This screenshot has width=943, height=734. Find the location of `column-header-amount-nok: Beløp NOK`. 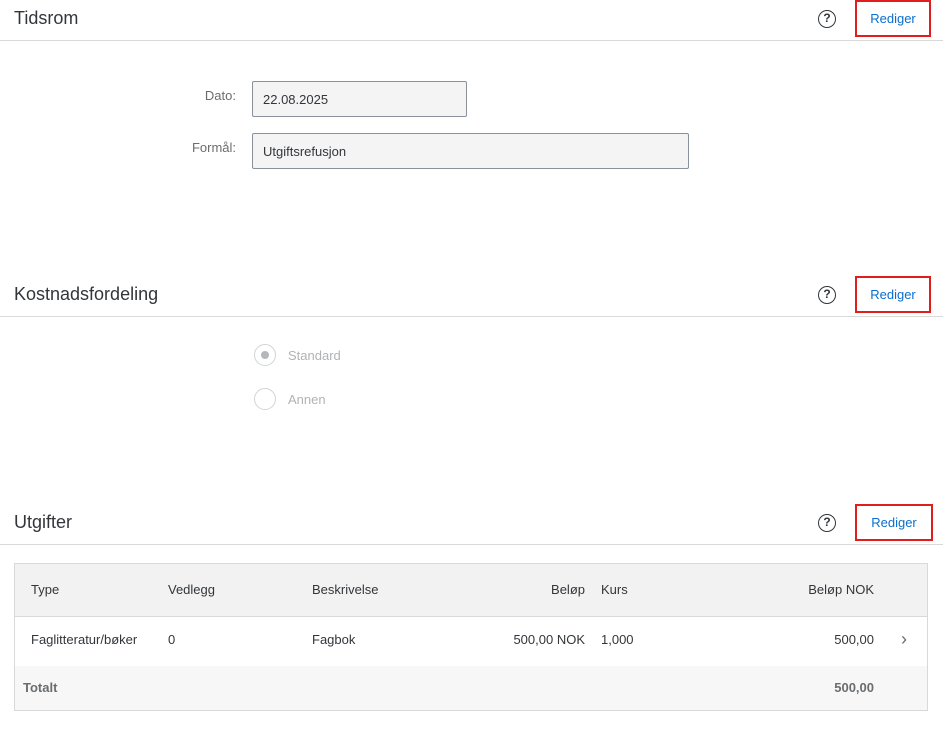

column-header-amount-nok: Beløp NOK is located at coordinates (841, 589).